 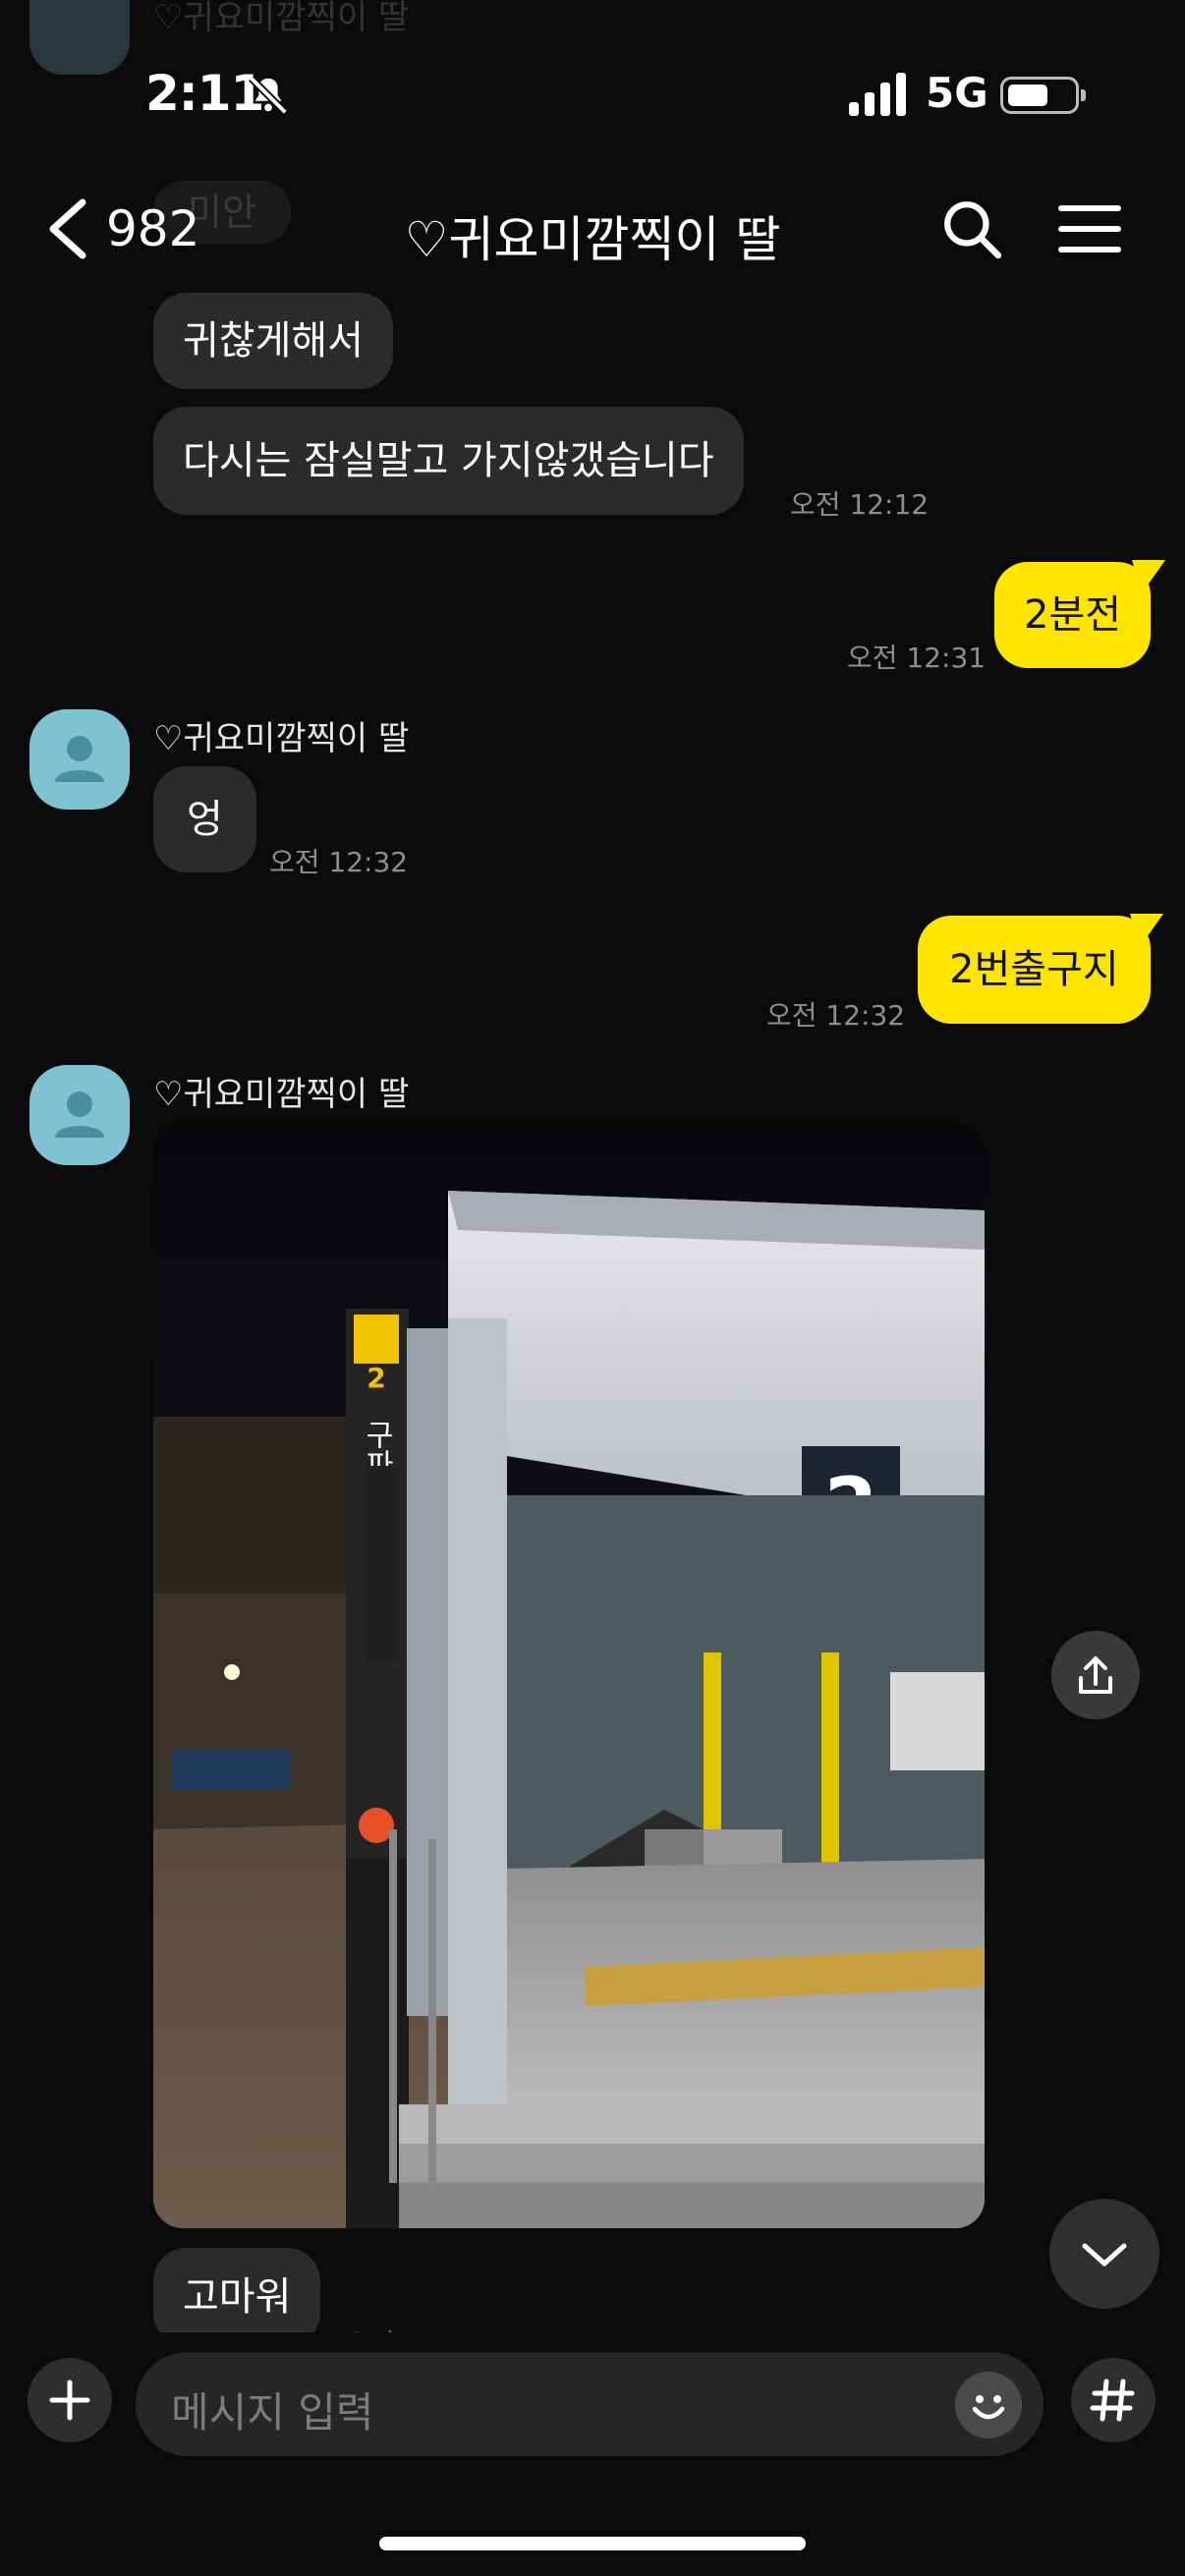 I want to click on search-icon, so click(x=972, y=228).